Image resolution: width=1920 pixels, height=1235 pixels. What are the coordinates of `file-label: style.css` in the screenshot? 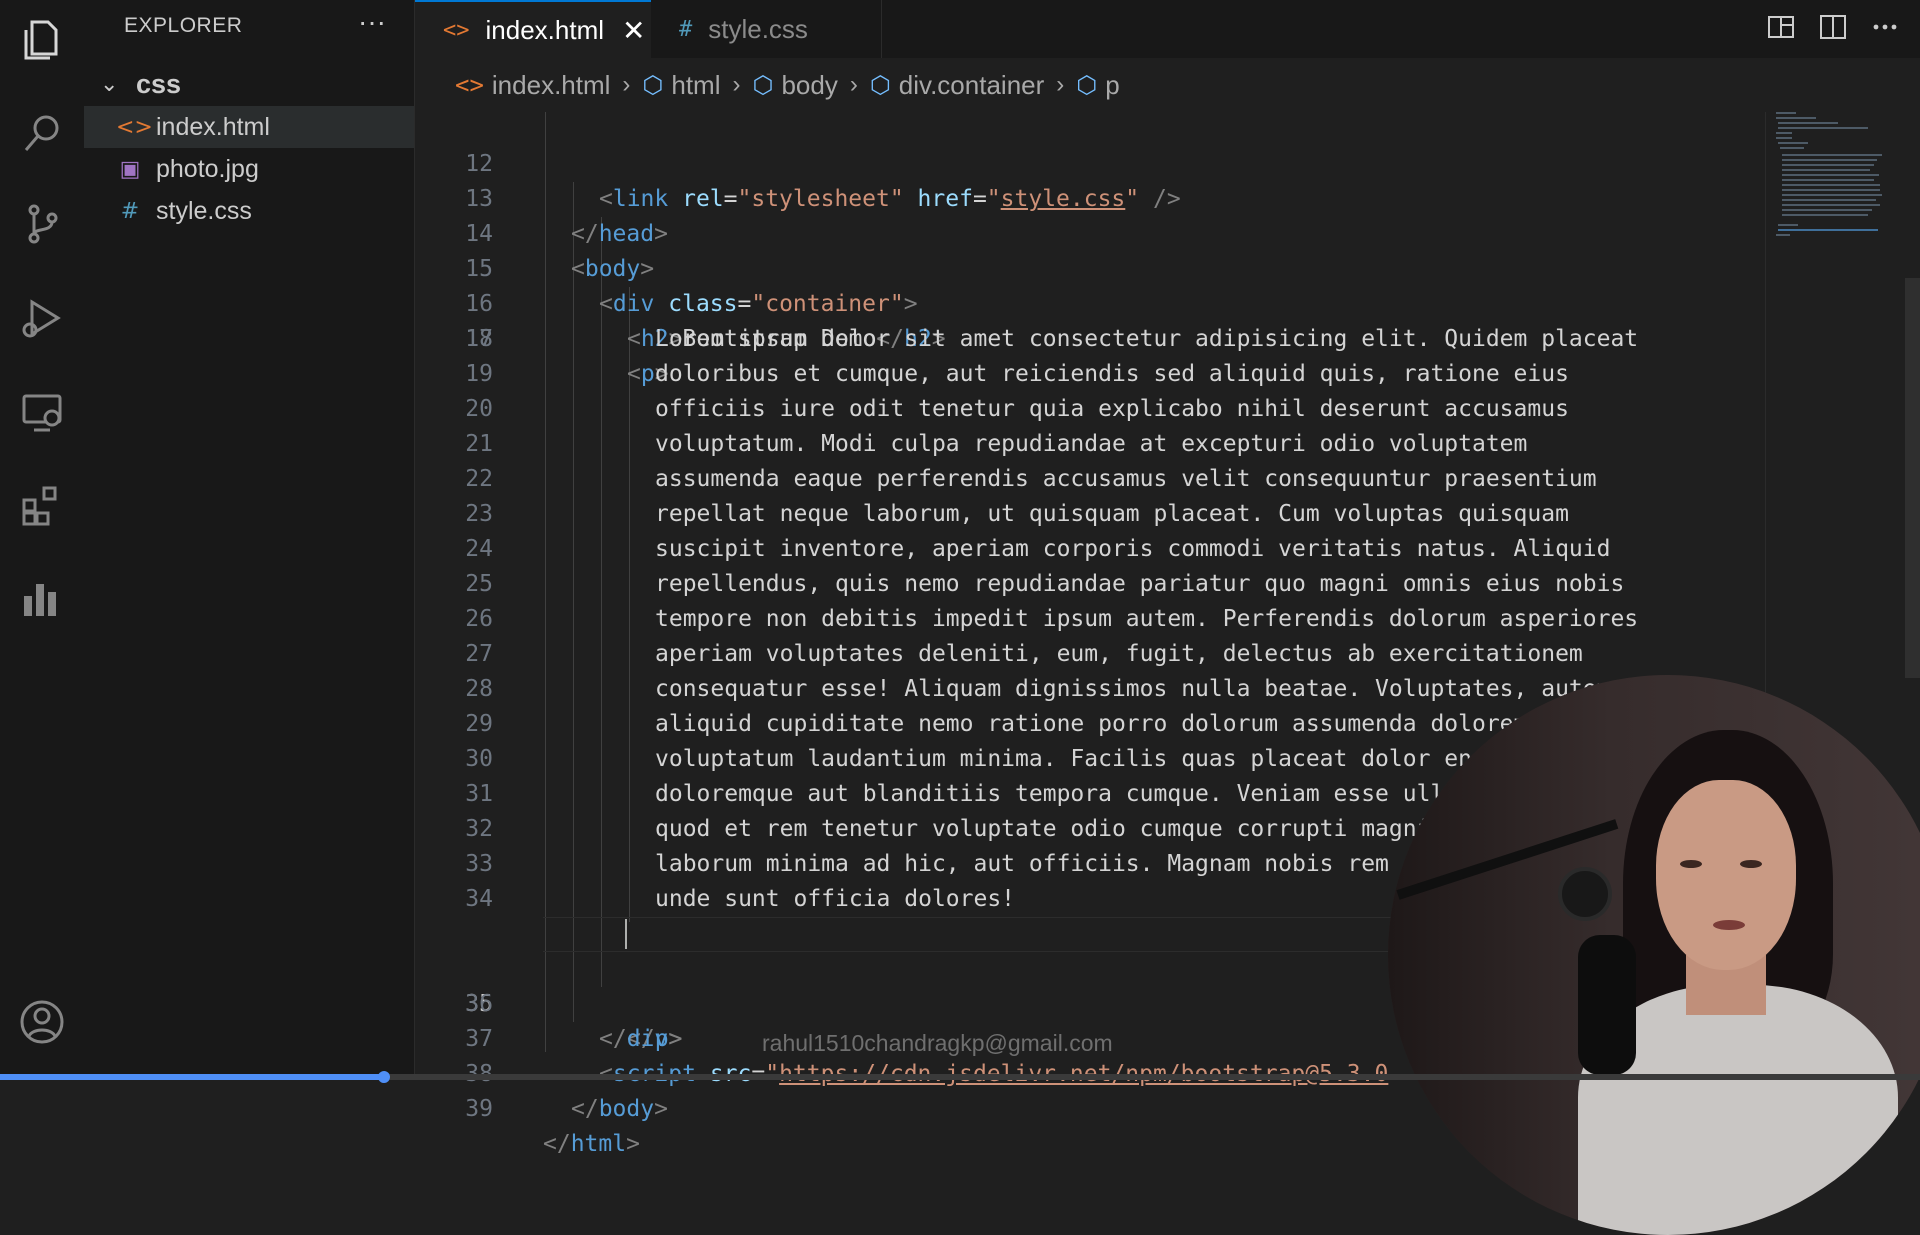 It's located at (204, 210).